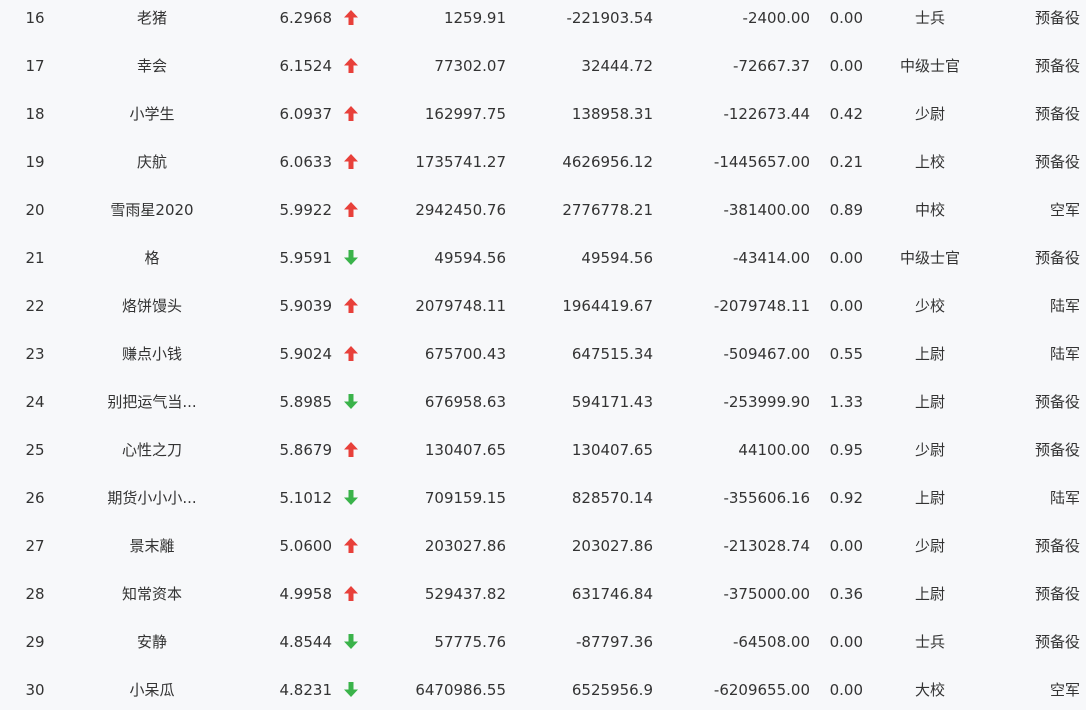  What do you see at coordinates (766, 498) in the screenshot?
I see `value-col-3: -355606.16` at bounding box center [766, 498].